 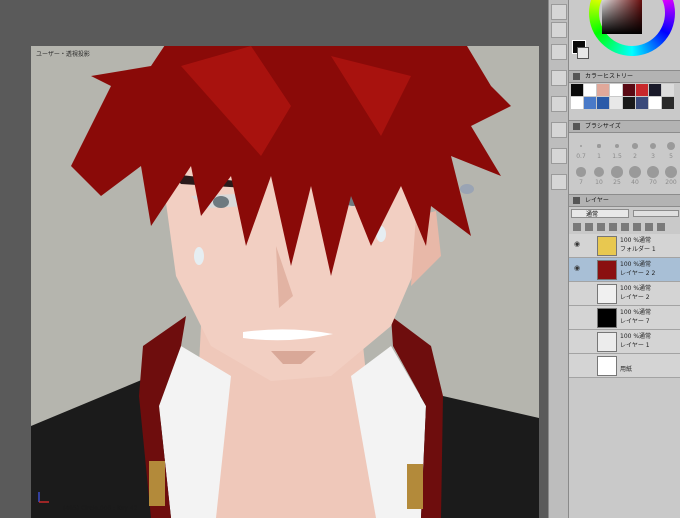 I want to click on brush-size-option: 2, so click(x=635, y=149).